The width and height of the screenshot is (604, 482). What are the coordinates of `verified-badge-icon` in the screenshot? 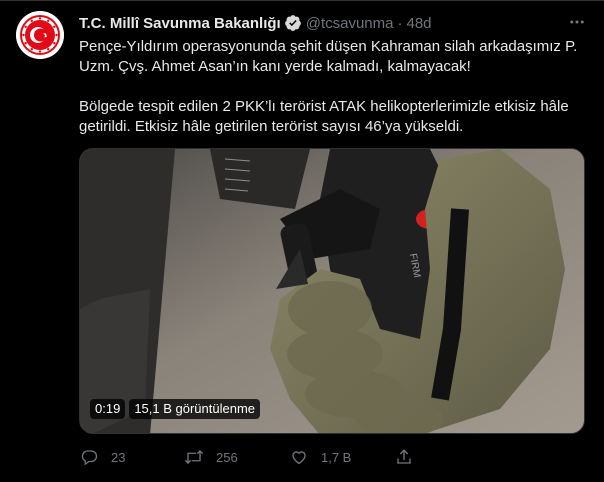 It's located at (293, 23).